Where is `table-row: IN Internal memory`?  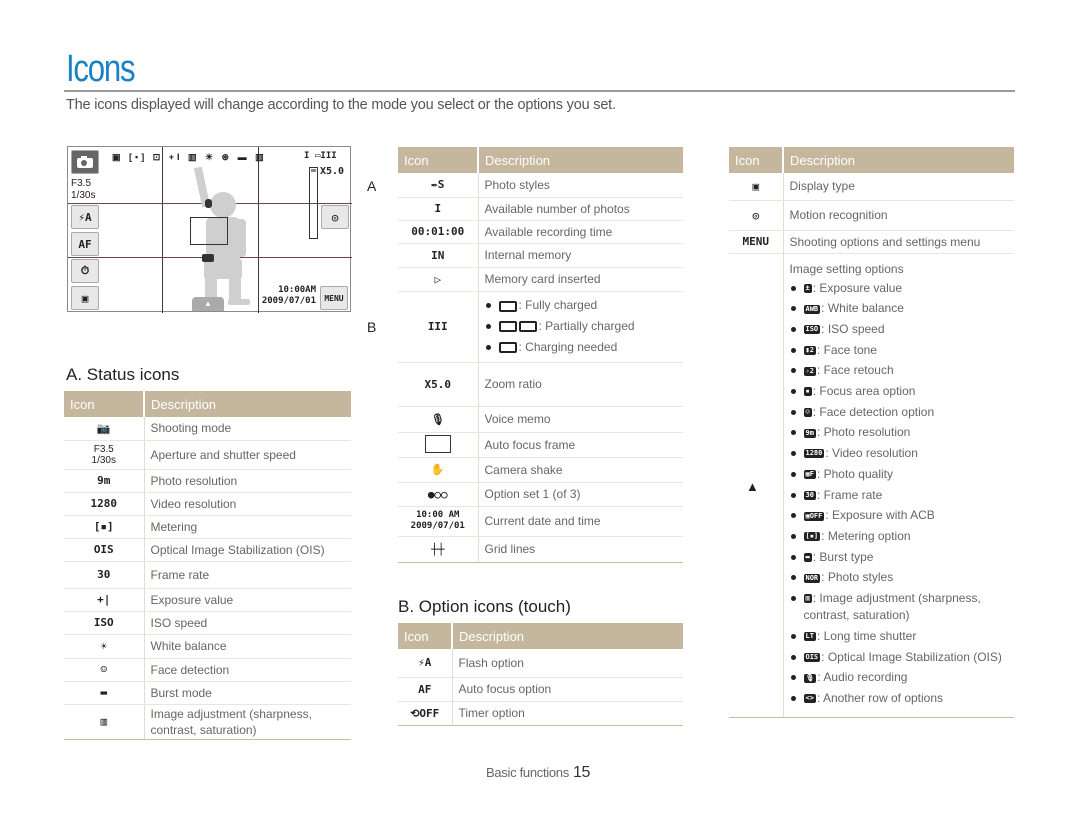
table-row: IN Internal memory is located at coordinates (540, 255).